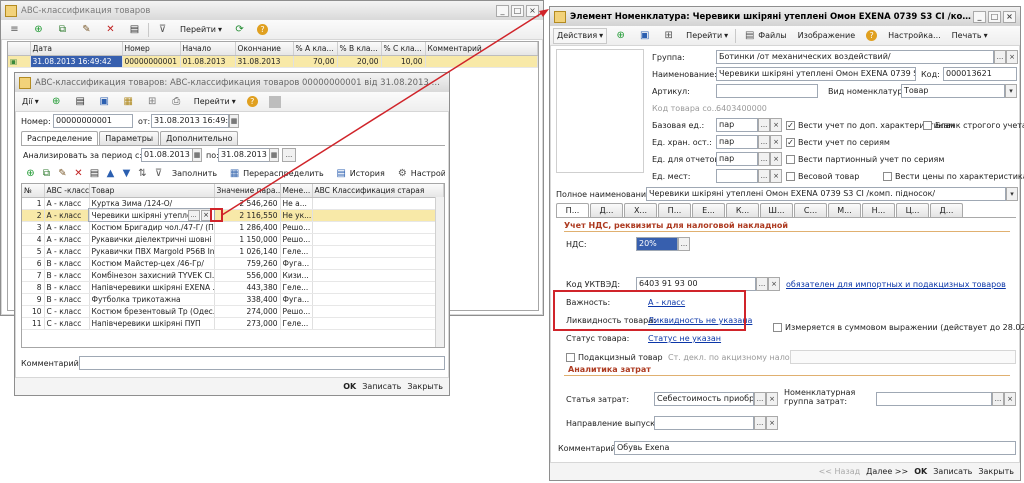 The width and height of the screenshot is (1024, 483). Describe the element at coordinates (33, 215) in the screenshot. I see `cell-number: 2` at that location.